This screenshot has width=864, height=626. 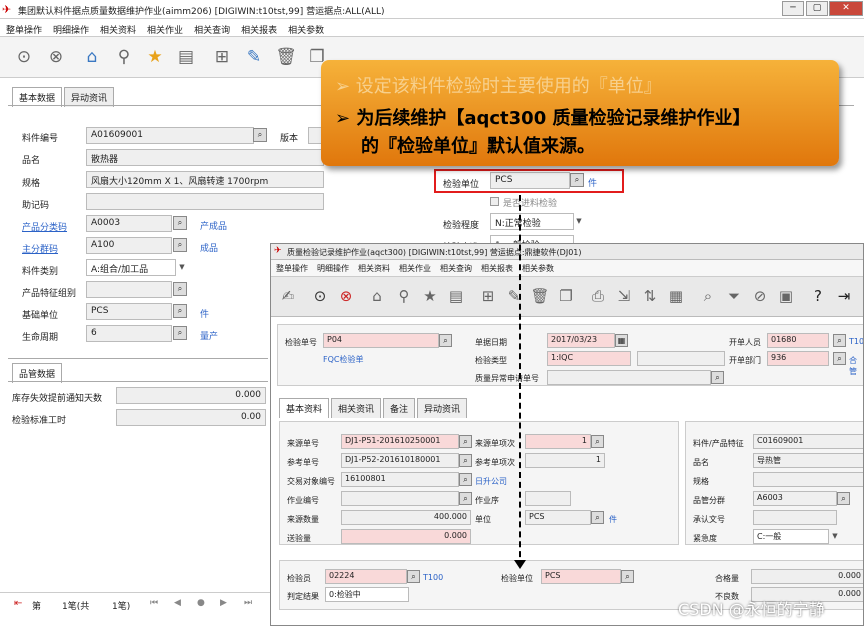 What do you see at coordinates (795, 517) in the screenshot?
I see `approval-field` at bounding box center [795, 517].